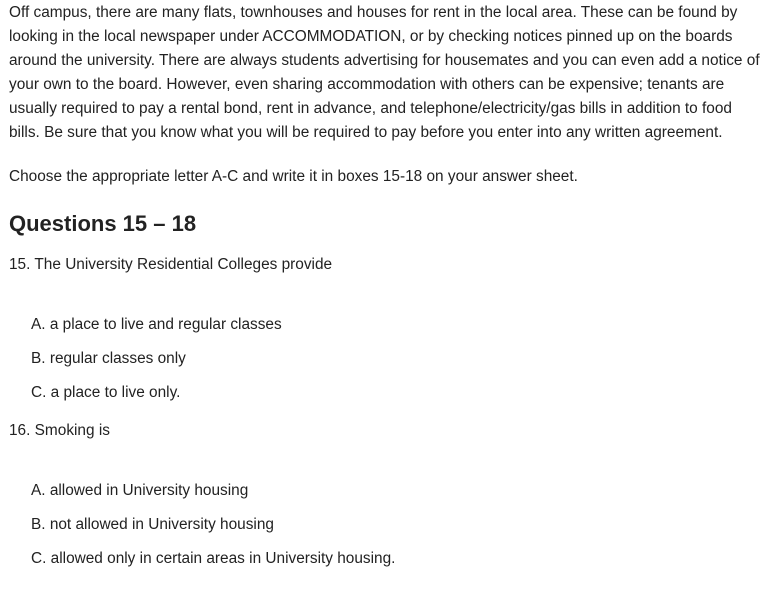  Describe the element at coordinates (103, 223) in the screenshot. I see `questions-heading: Questions 15 – 18` at that location.